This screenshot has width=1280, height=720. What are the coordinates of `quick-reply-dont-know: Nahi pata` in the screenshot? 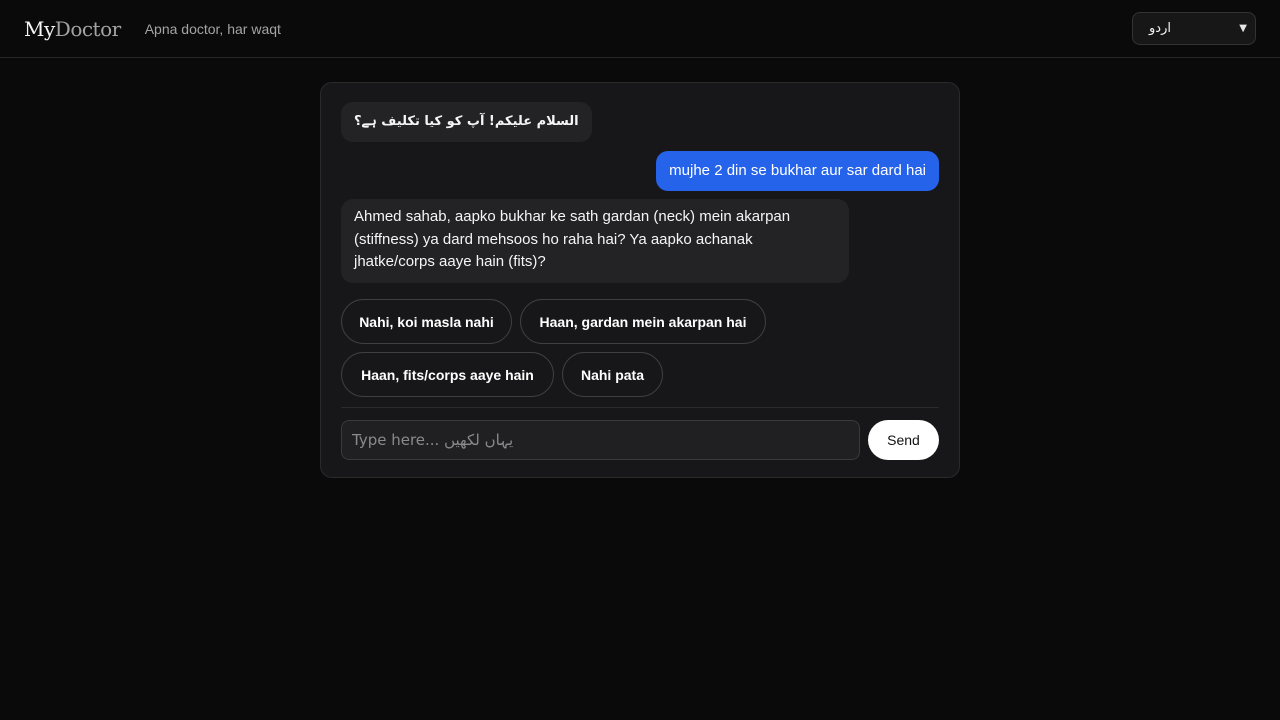 It's located at (612, 374).